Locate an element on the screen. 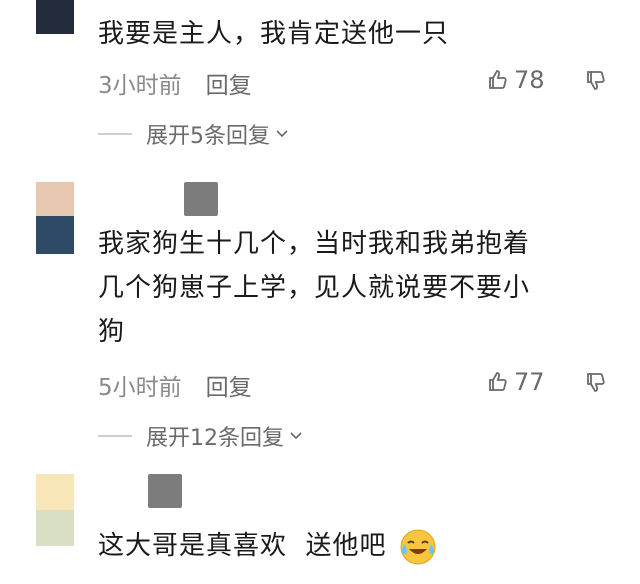 The image size is (640, 584). comment-line: 我家狗生十几个，当时我和我弟抱着 is located at coordinates (314, 244).